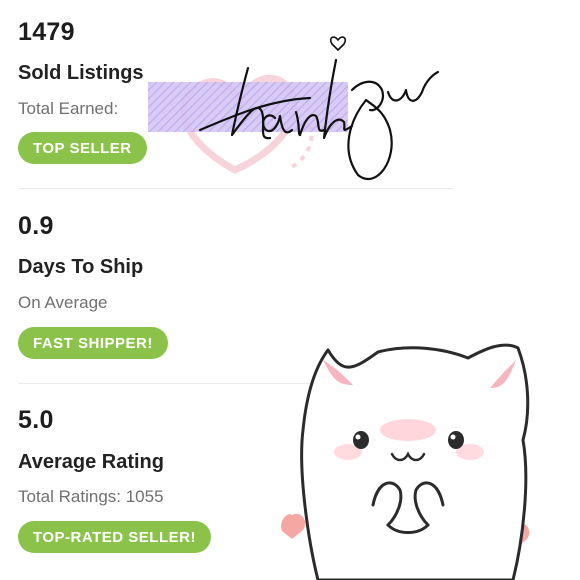 Image resolution: width=580 pixels, height=580 pixels. What do you see at coordinates (82, 148) in the screenshot?
I see `top-seller-badge: TOP SELLER` at bounding box center [82, 148].